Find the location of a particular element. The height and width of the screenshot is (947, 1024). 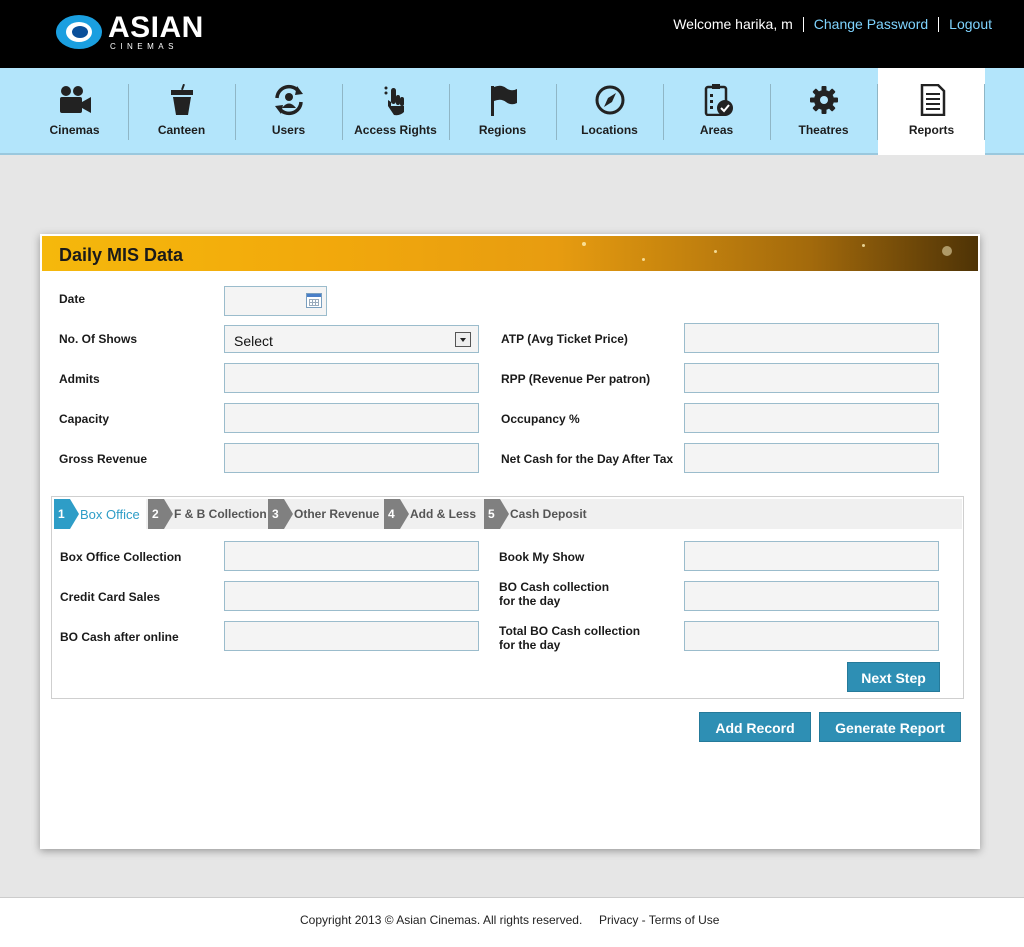

shows-select: Select is located at coordinates (351, 339).